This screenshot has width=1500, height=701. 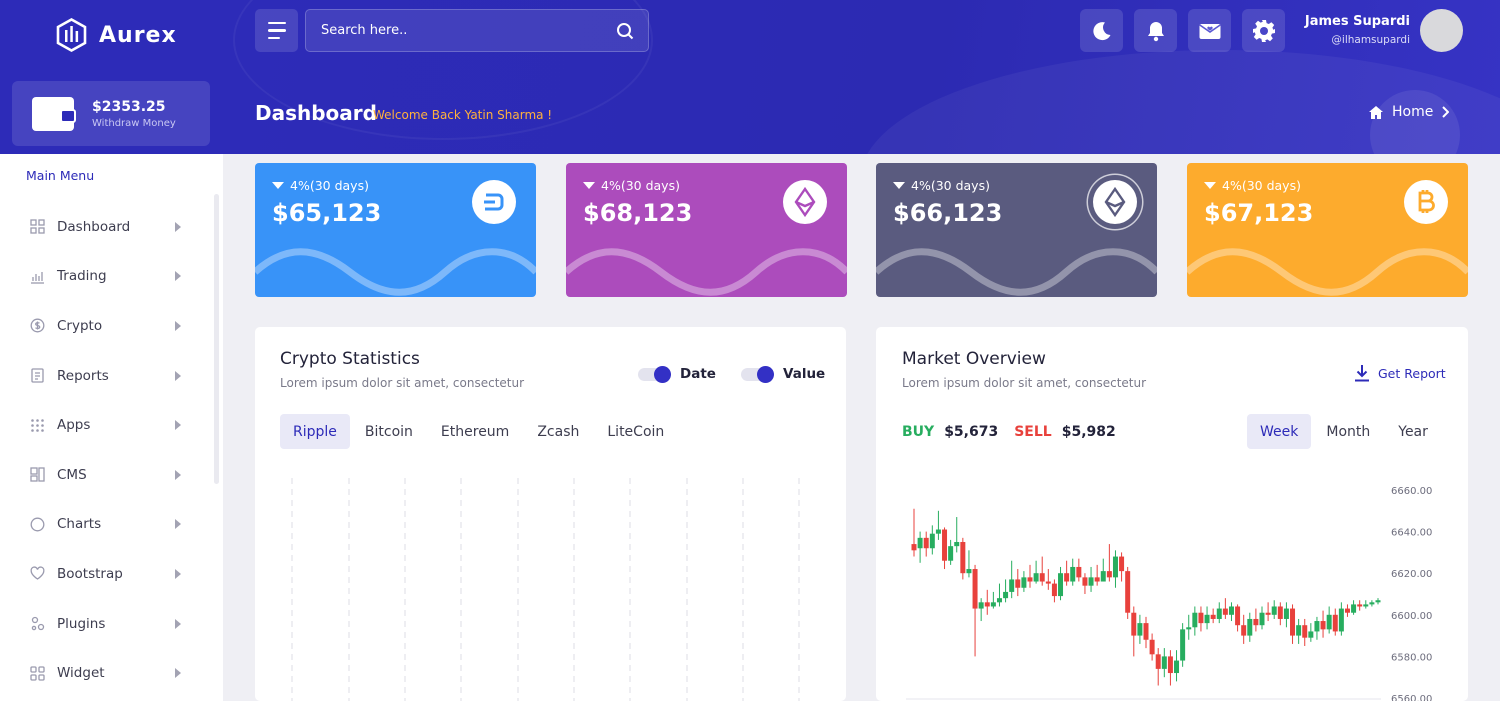 What do you see at coordinates (1155, 30) in the screenshot?
I see `notifications-button` at bounding box center [1155, 30].